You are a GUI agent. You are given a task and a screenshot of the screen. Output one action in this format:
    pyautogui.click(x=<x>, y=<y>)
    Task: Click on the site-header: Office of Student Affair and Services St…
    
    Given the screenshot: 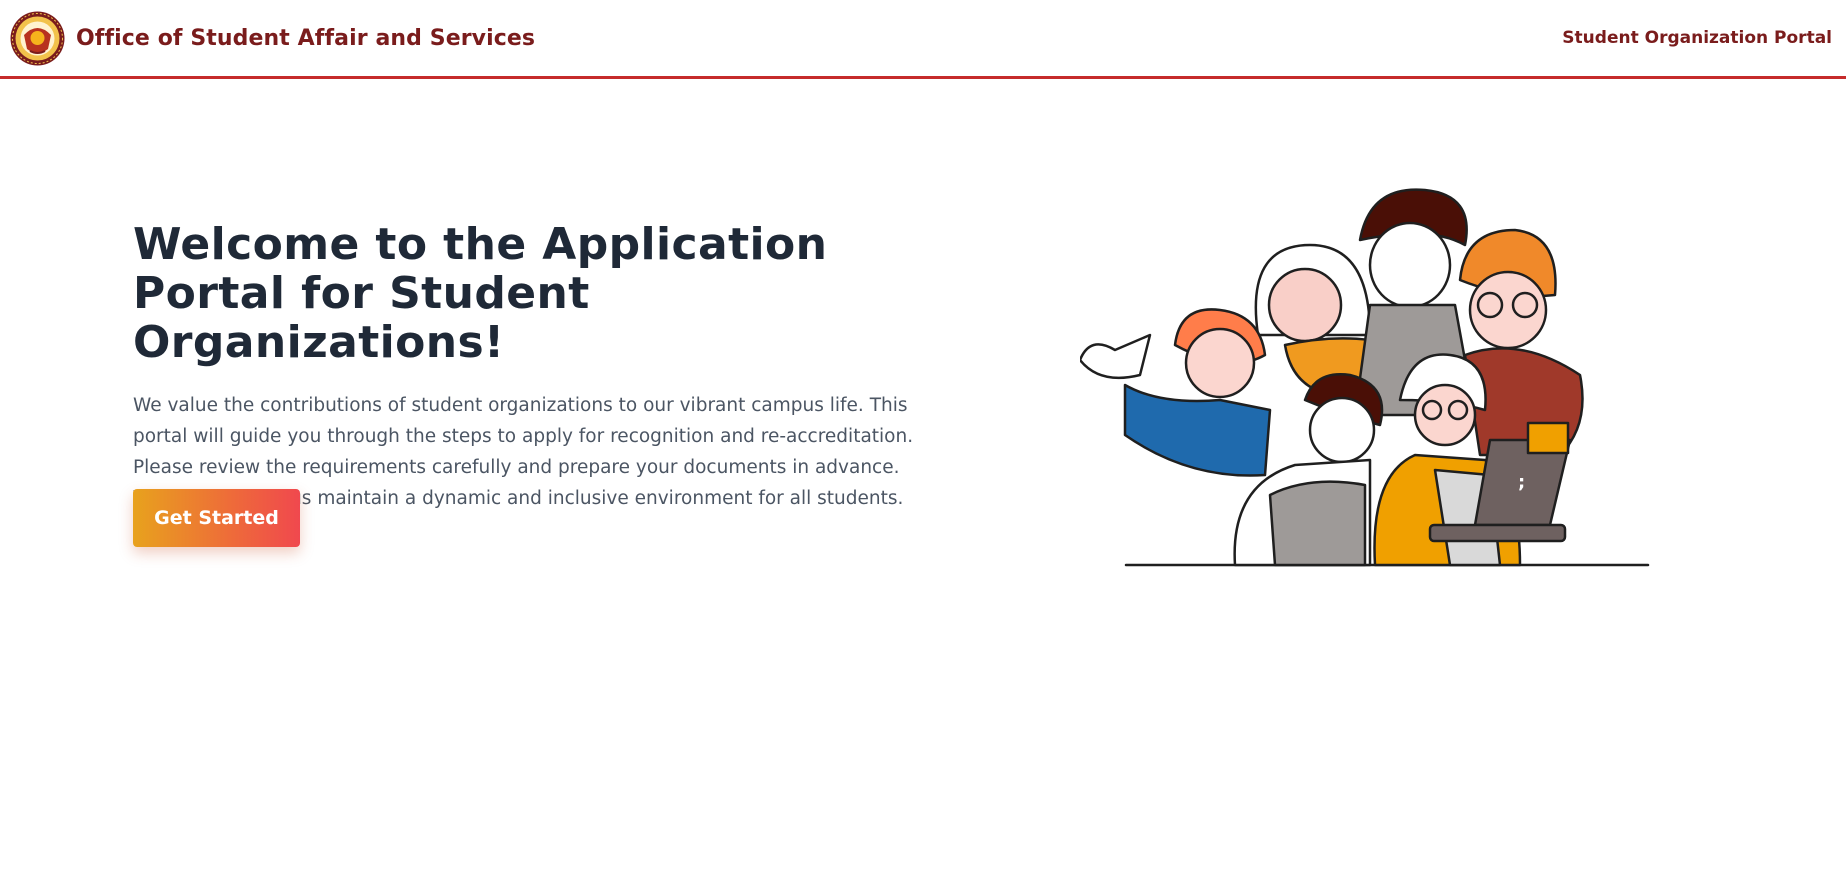 What is the action you would take?
    pyautogui.click(x=923, y=39)
    